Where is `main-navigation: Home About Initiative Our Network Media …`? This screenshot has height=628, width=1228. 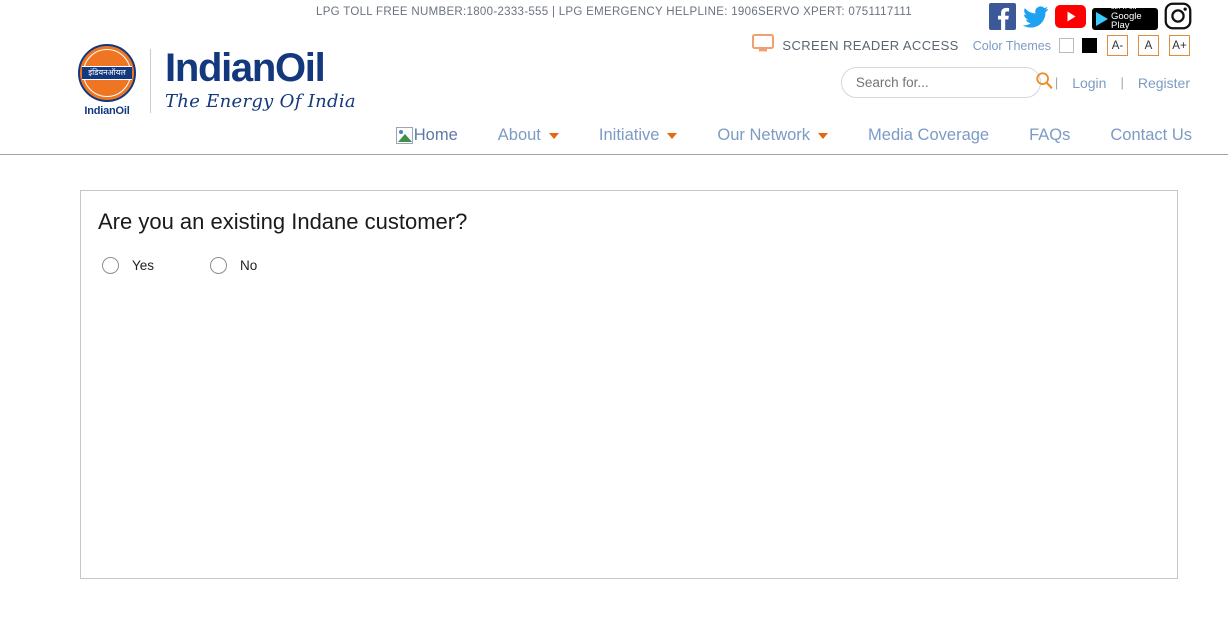 main-navigation: Home About Initiative Our Network Media … is located at coordinates (614, 136).